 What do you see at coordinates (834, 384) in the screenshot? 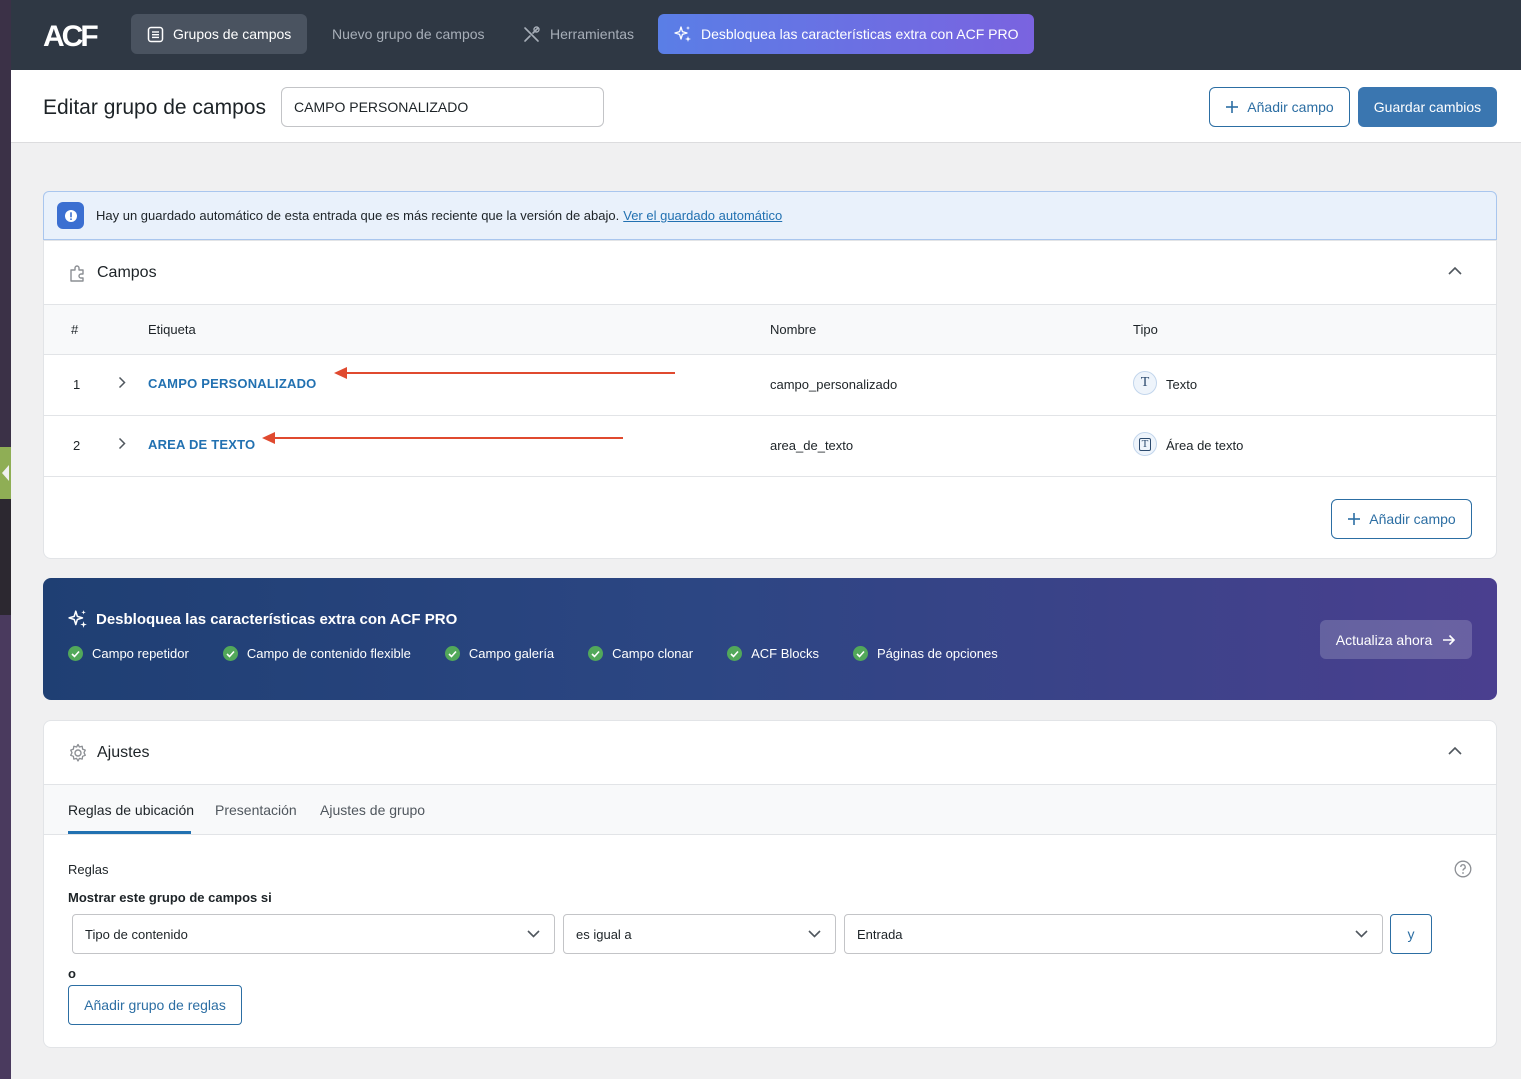
I see `field-name: campo_personalizado` at bounding box center [834, 384].